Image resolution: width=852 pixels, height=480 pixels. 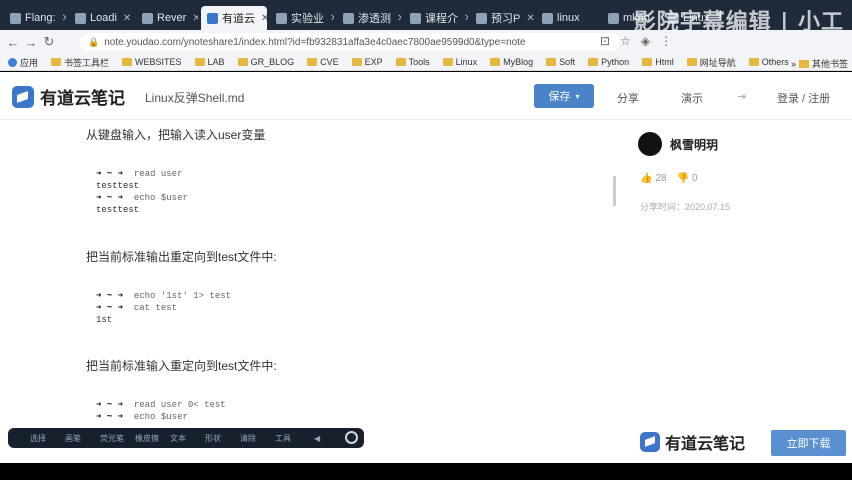 I want to click on shell-output: 1st, so click(x=104, y=320).